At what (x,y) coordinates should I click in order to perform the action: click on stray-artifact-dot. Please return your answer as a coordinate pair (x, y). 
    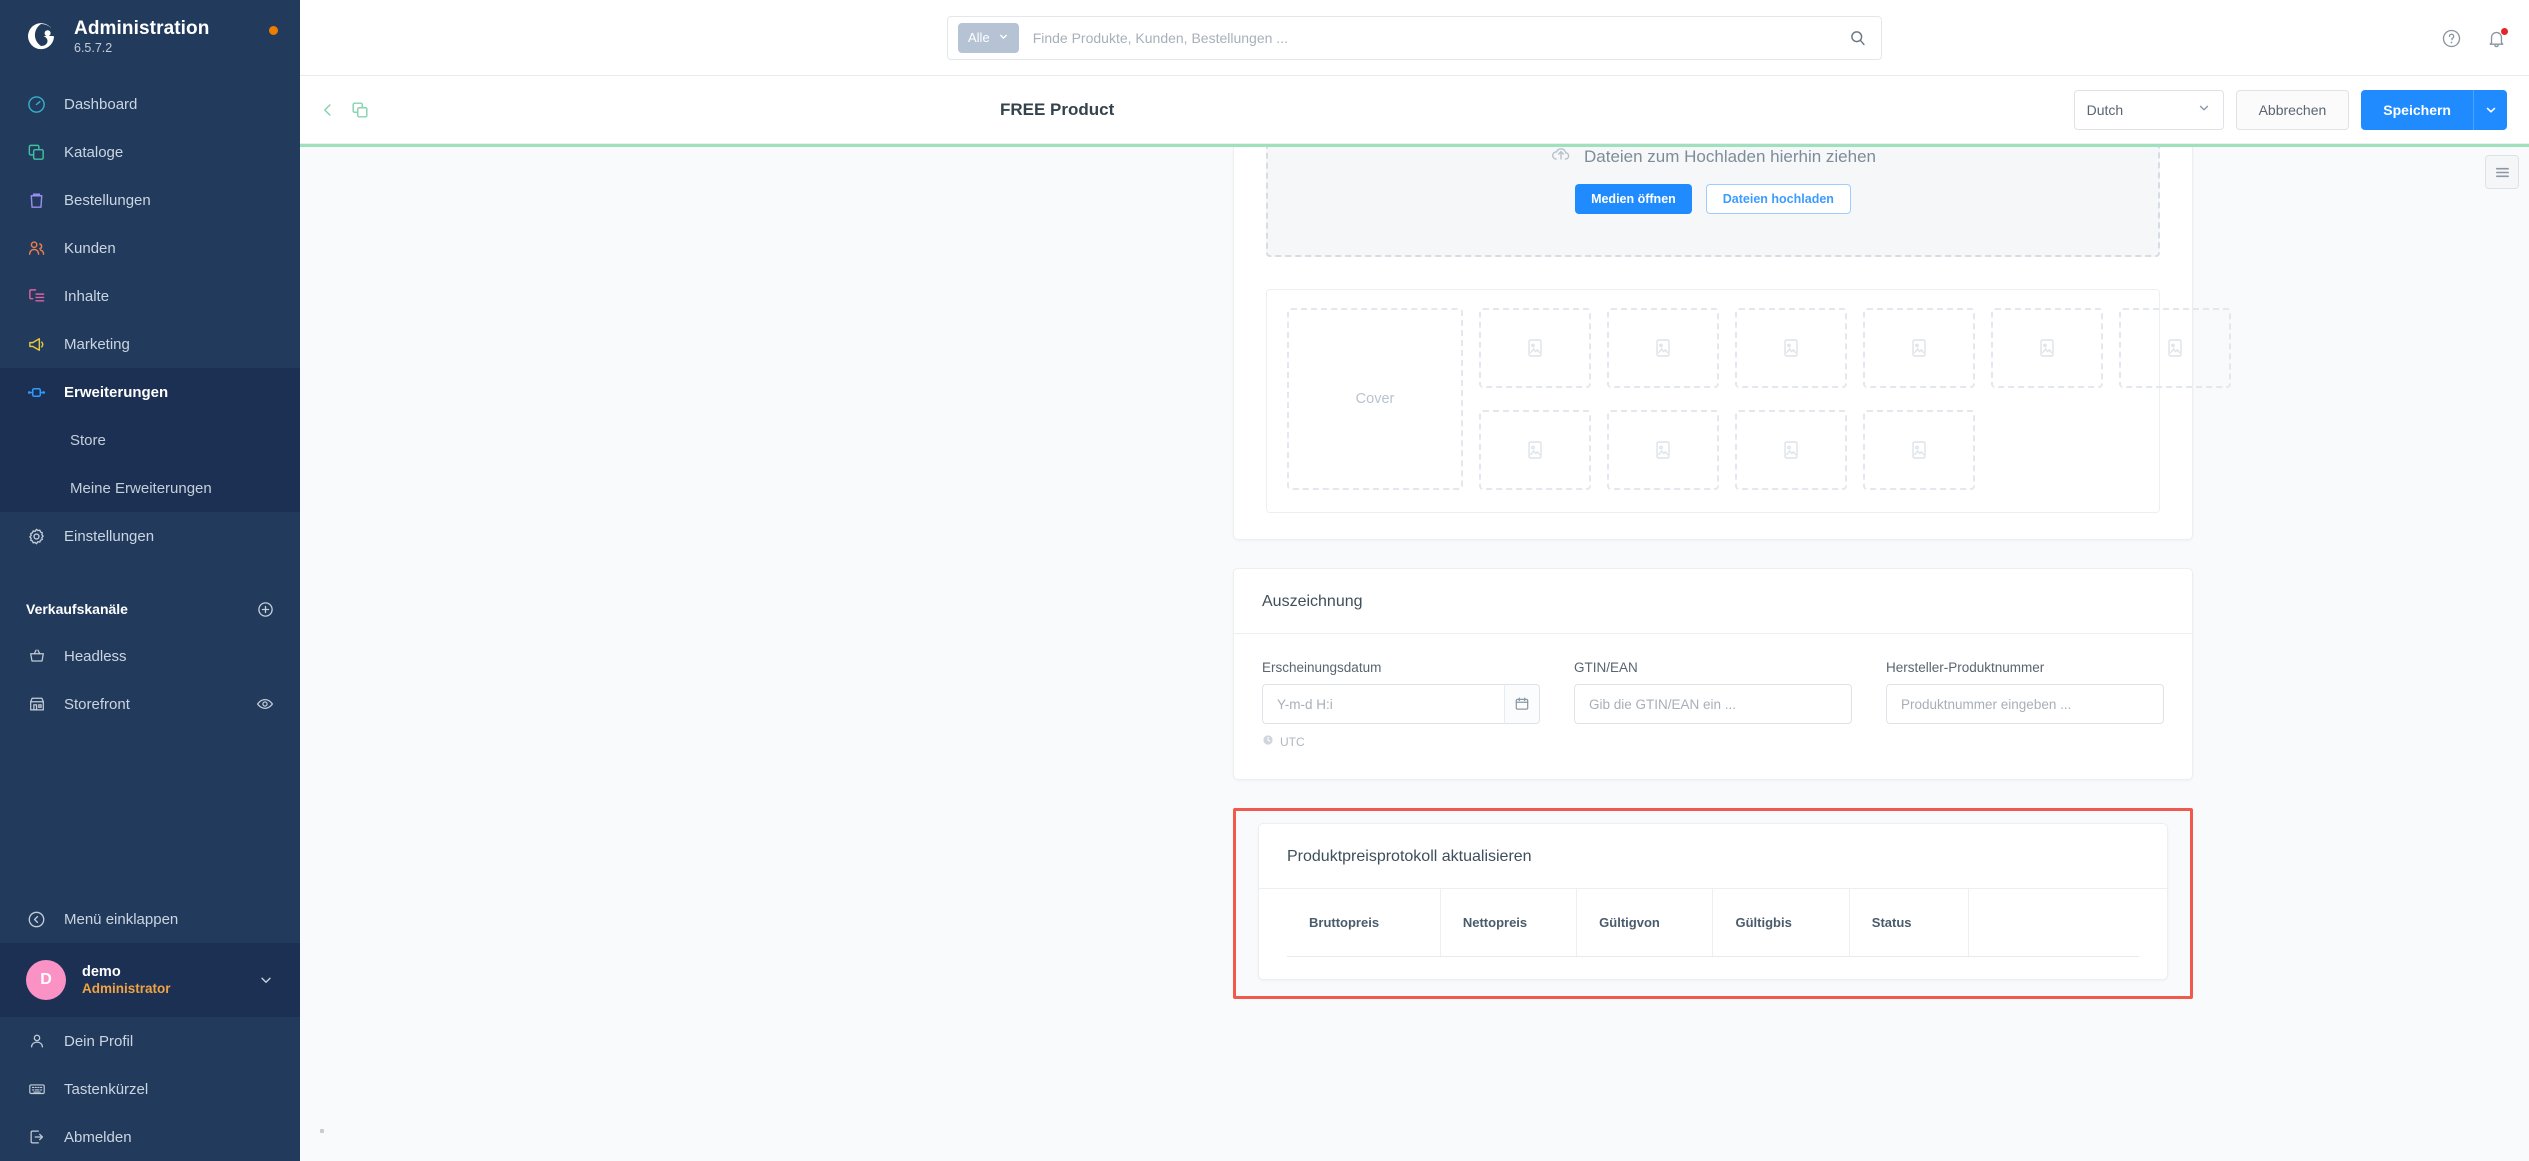
    Looking at the image, I should click on (322, 1131).